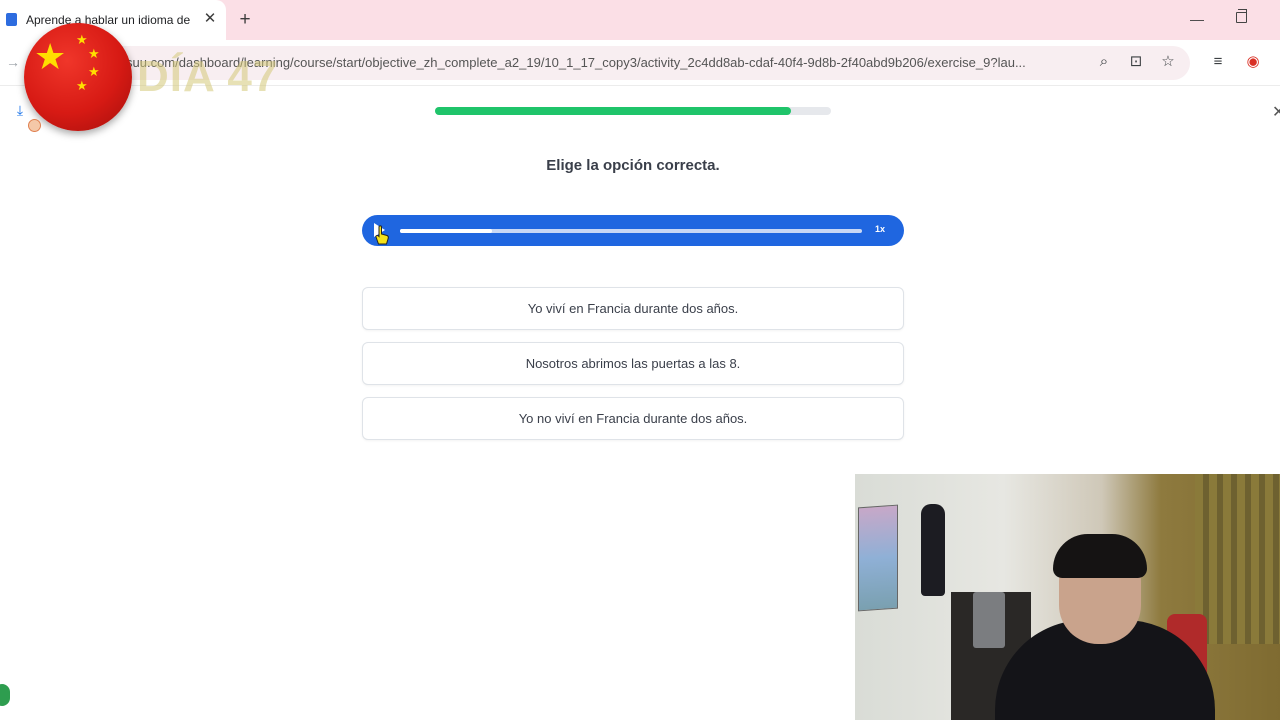 This screenshot has width=1280, height=720. What do you see at coordinates (880, 229) in the screenshot?
I see `playback-speed-button: 1x` at bounding box center [880, 229].